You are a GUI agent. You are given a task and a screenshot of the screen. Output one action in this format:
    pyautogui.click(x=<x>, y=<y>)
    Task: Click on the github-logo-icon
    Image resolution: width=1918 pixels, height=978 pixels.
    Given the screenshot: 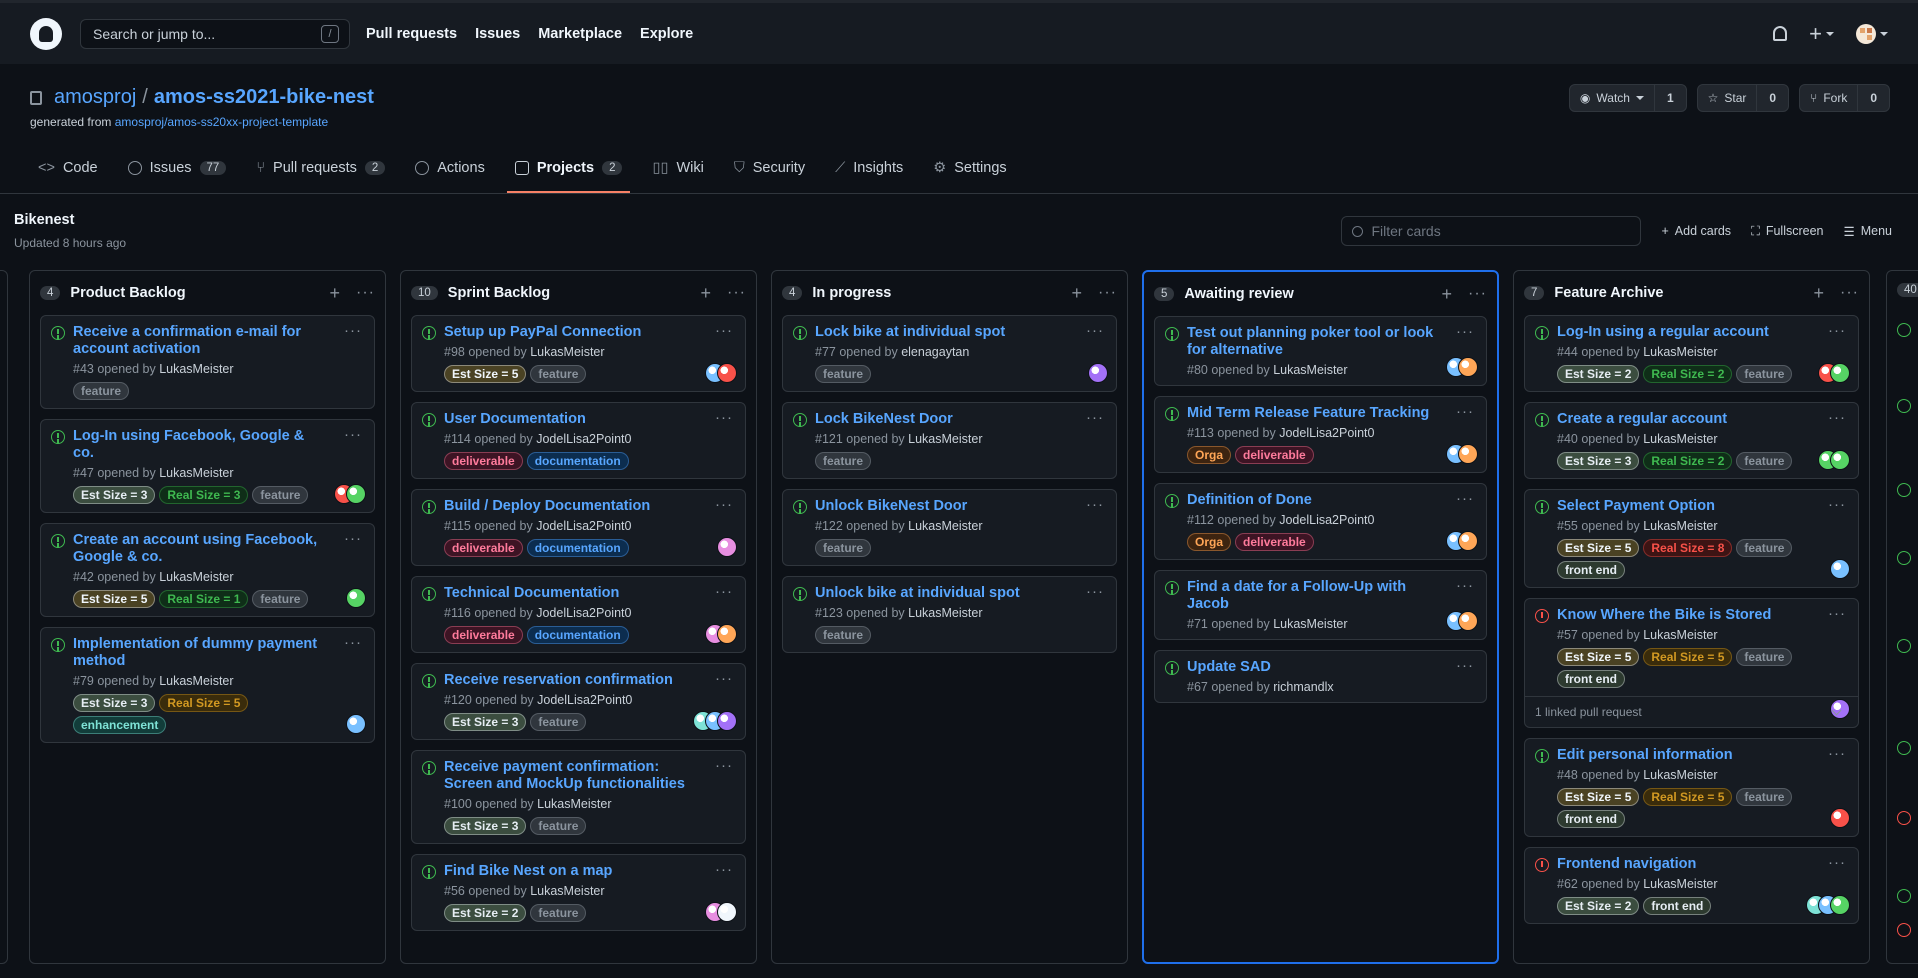 What is the action you would take?
    pyautogui.click(x=46, y=33)
    